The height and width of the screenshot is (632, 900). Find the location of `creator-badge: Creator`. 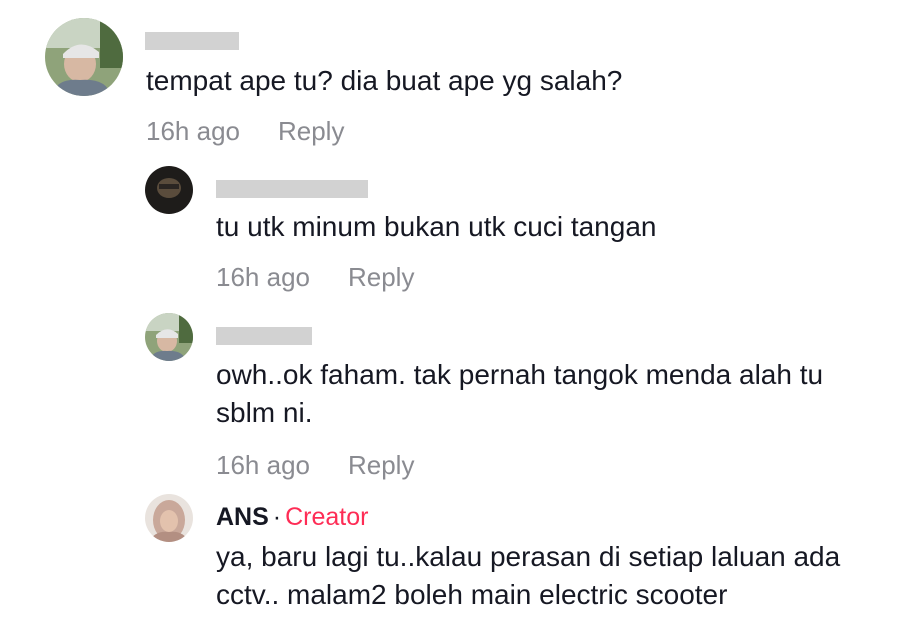

creator-badge: Creator is located at coordinates (327, 517).